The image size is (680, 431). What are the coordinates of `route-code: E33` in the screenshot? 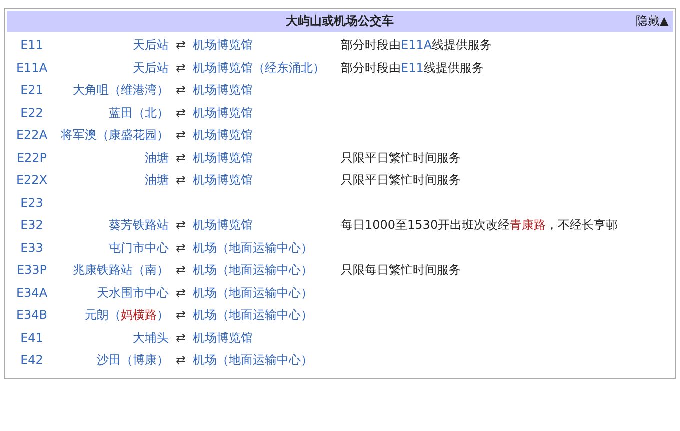 It's located at (32, 247).